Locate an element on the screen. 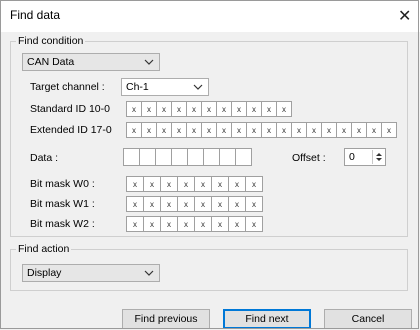 The width and height of the screenshot is (420, 330). extended-id-bits: x x x x x x x x x x x x x x x x x x is located at coordinates (261, 130).